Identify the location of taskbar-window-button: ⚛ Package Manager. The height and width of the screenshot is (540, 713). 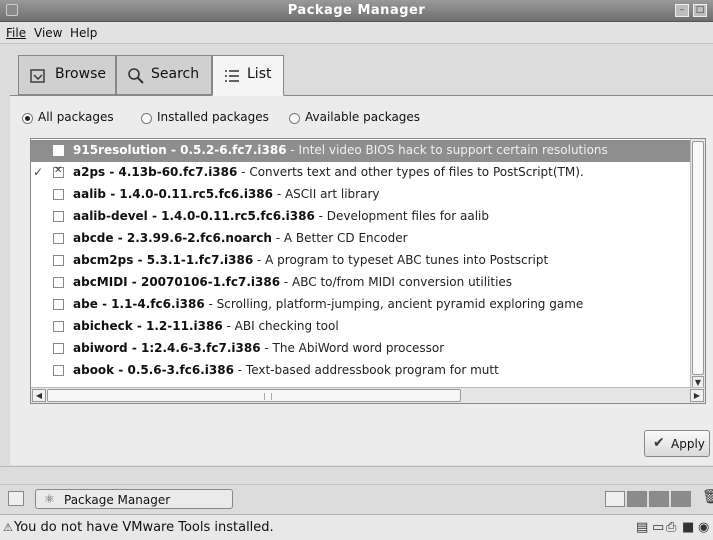
(134, 499).